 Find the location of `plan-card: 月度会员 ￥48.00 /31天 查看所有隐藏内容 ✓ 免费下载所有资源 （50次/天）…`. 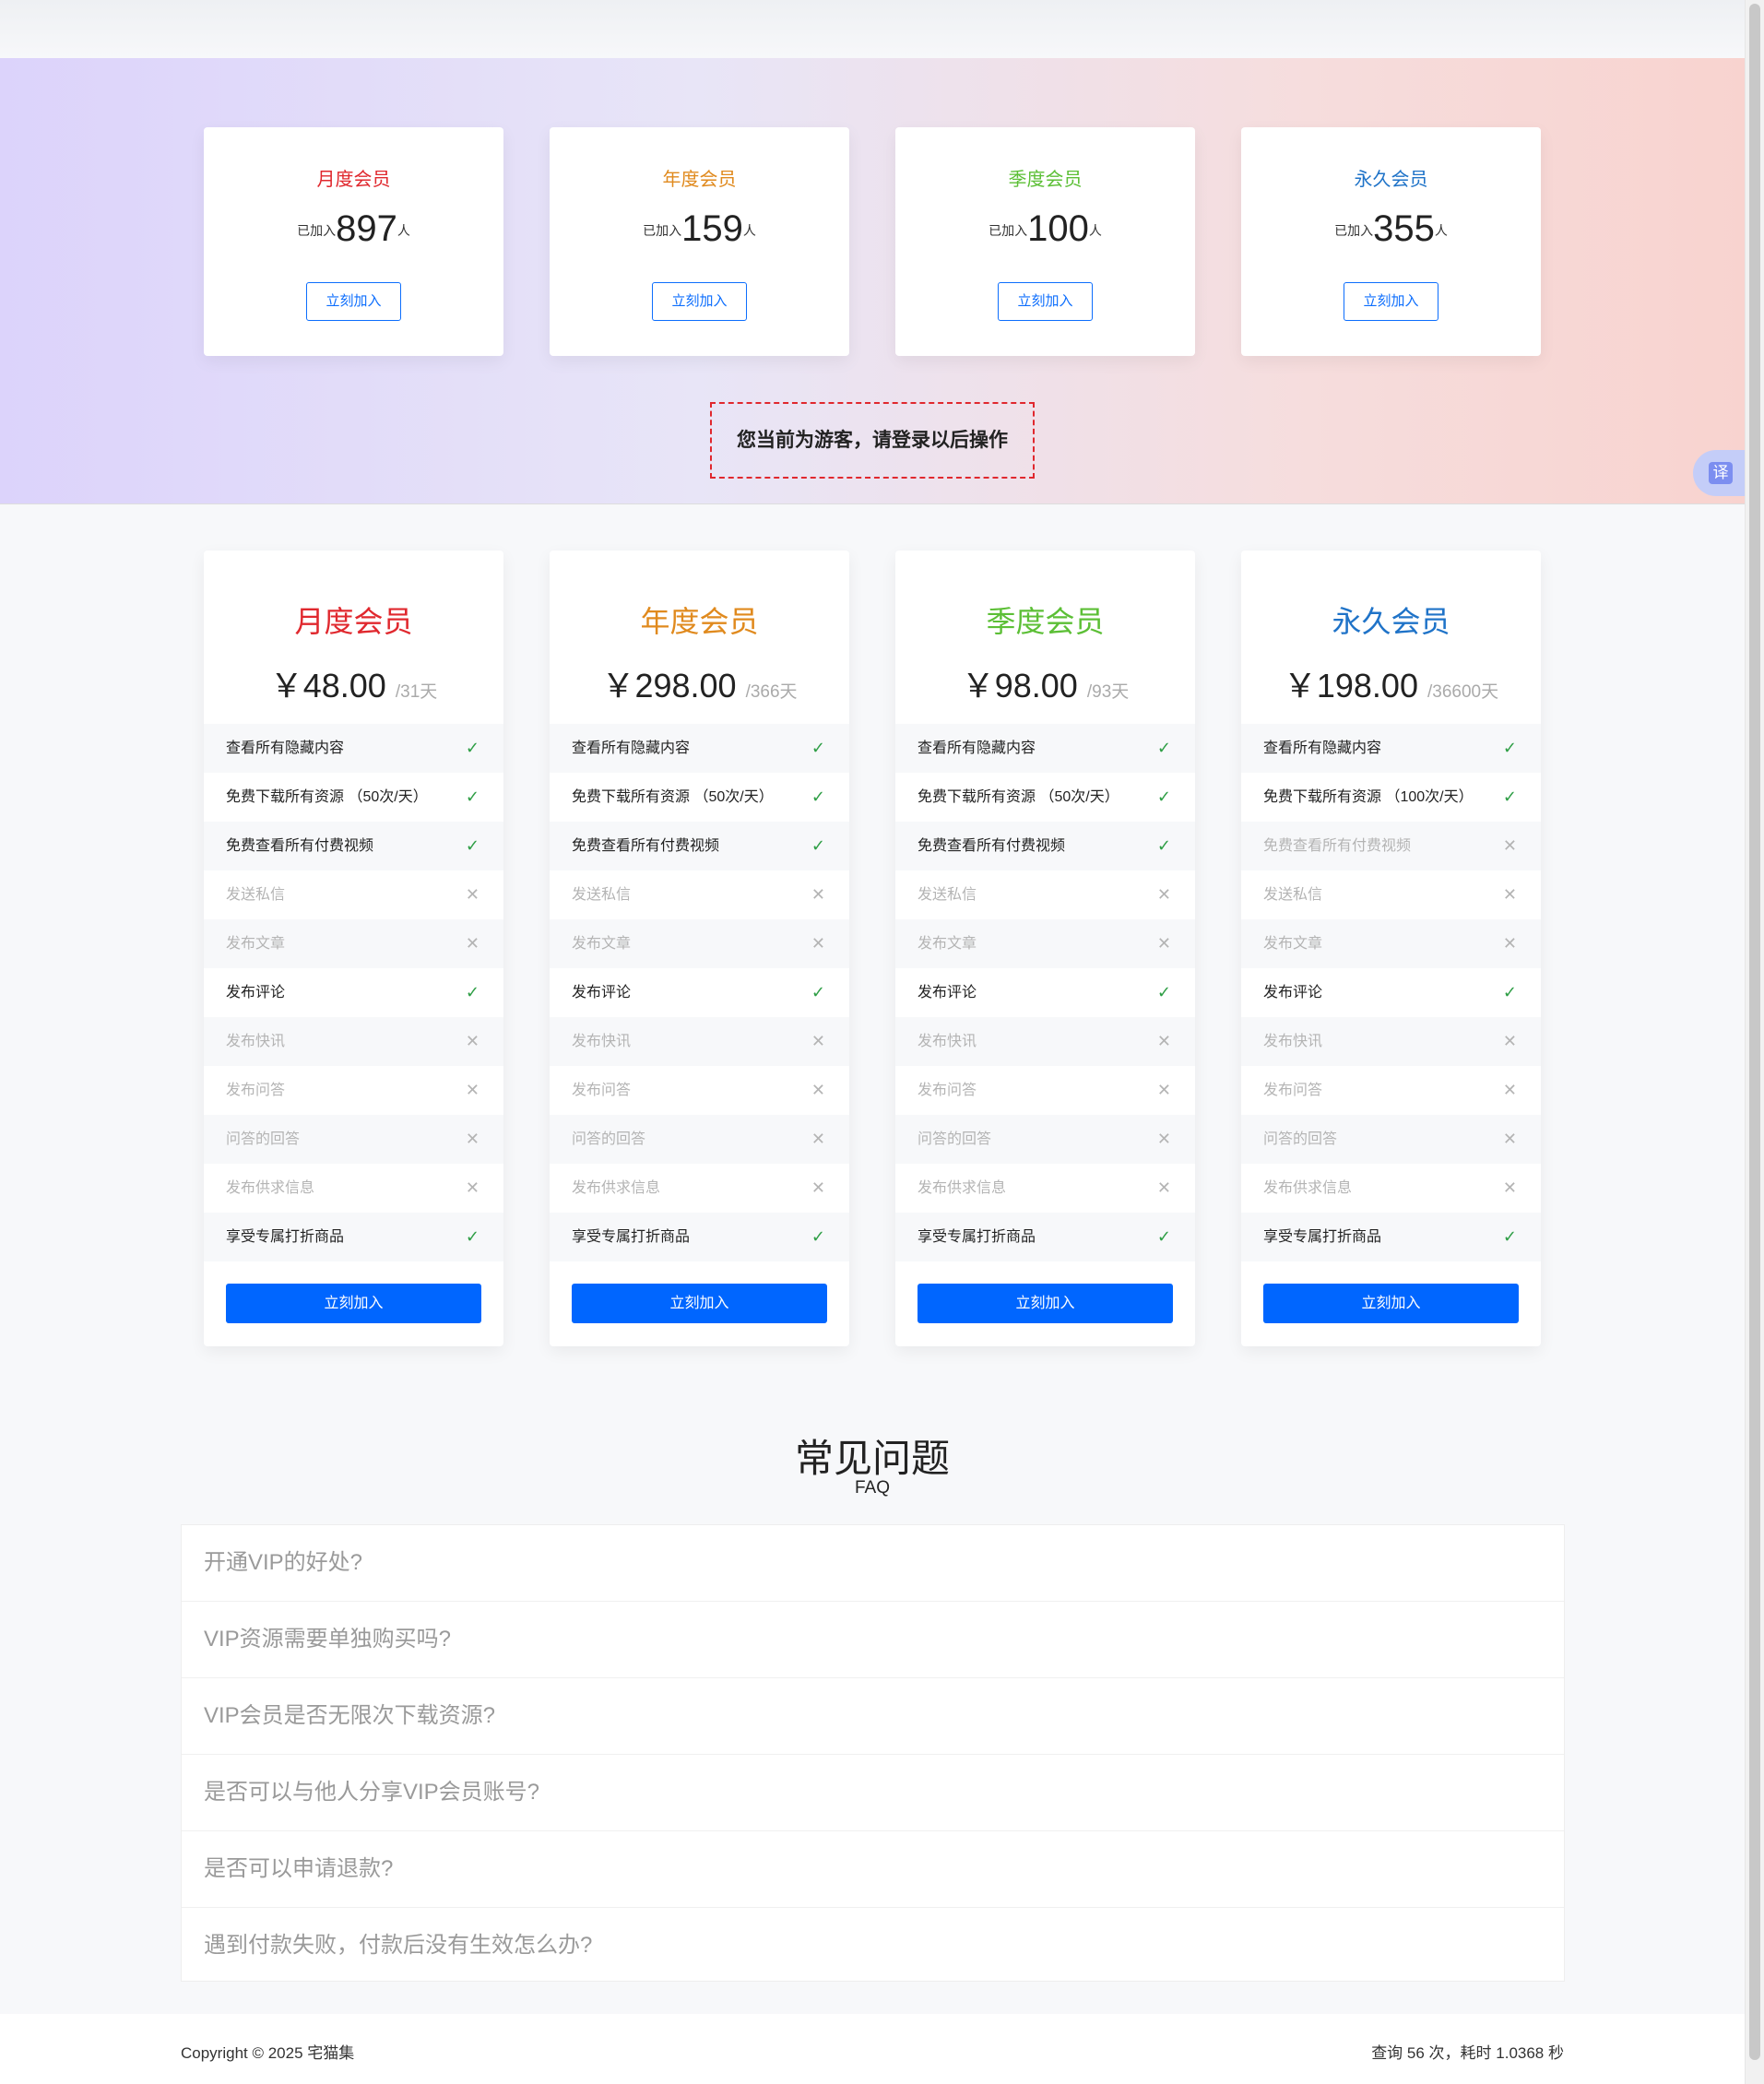

plan-card: 月度会员 ￥48.00 /31天 查看所有隐藏内容 ✓ 免费下载所有资源 （50次/天）… is located at coordinates (353, 948).